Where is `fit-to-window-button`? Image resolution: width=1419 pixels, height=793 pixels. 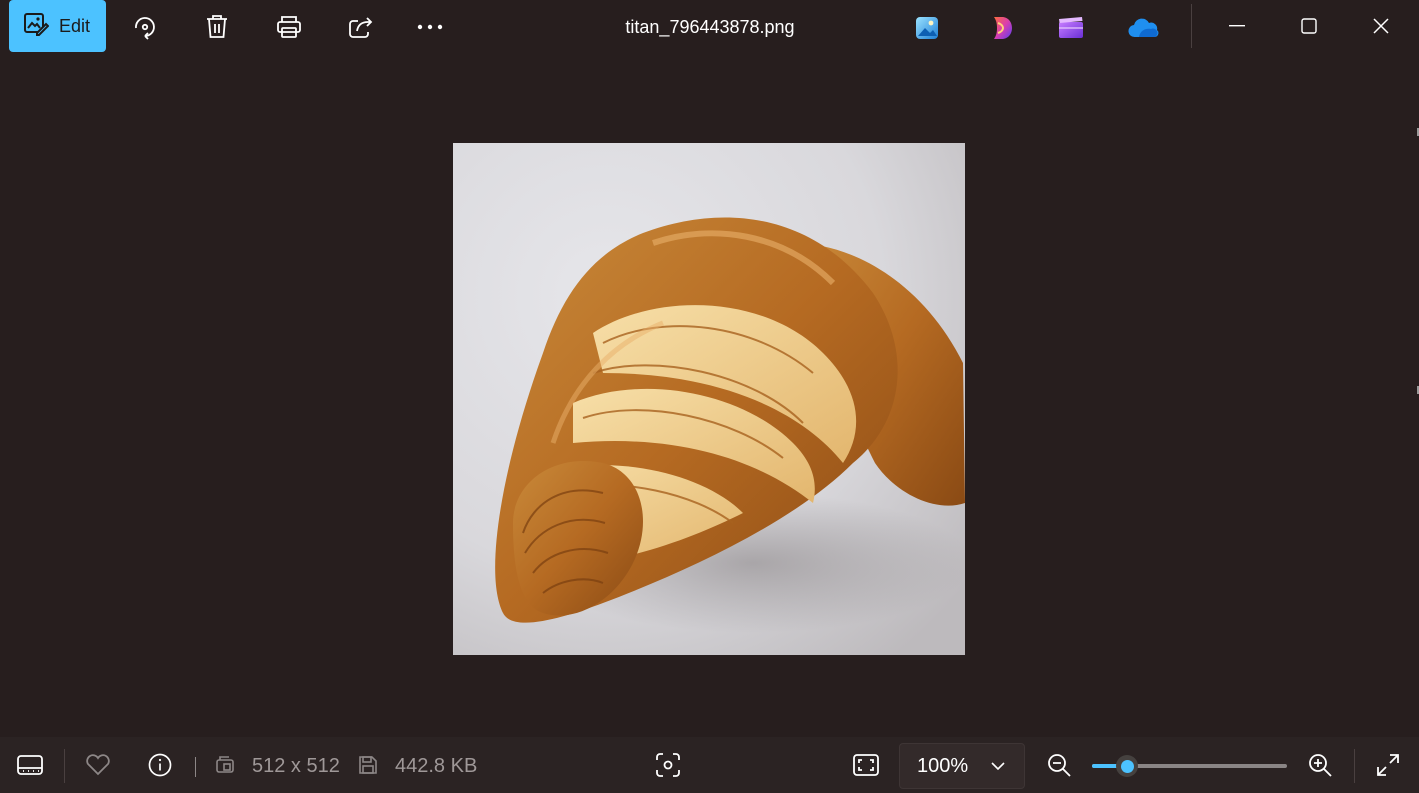
fit-to-window-button is located at coordinates (866, 765).